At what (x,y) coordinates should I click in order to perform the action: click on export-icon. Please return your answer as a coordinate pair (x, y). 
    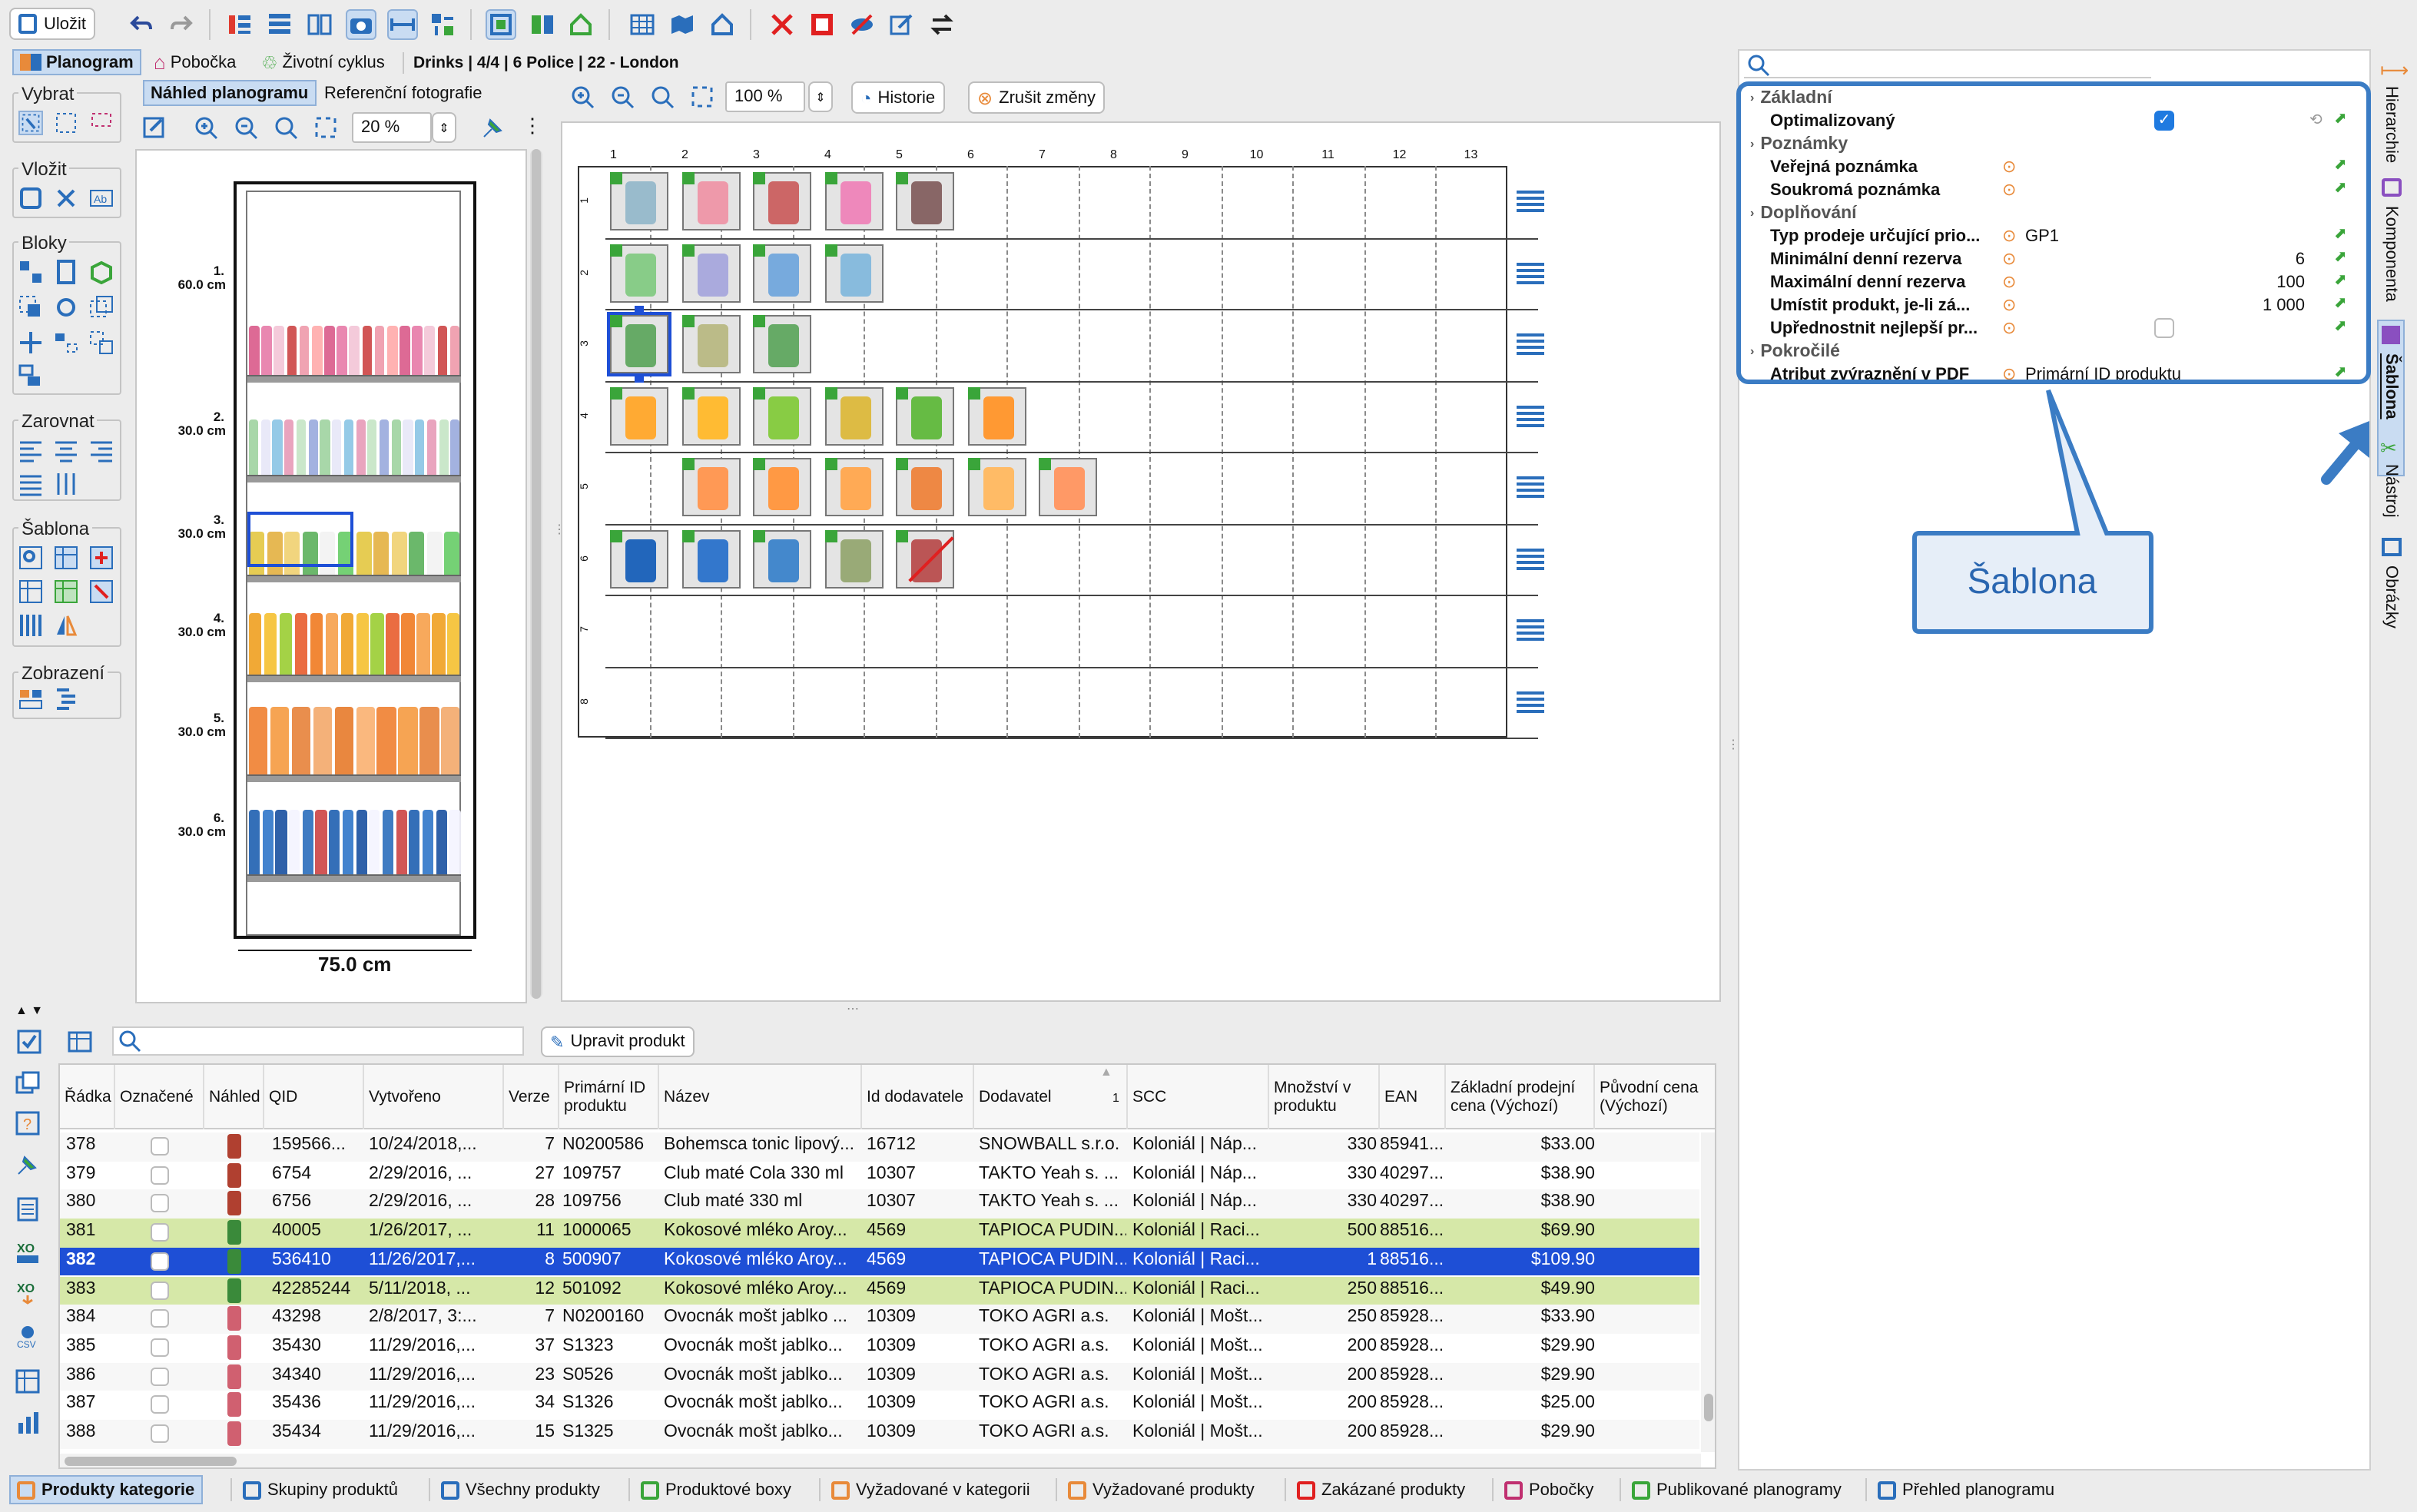
    Looking at the image, I should click on (153, 128).